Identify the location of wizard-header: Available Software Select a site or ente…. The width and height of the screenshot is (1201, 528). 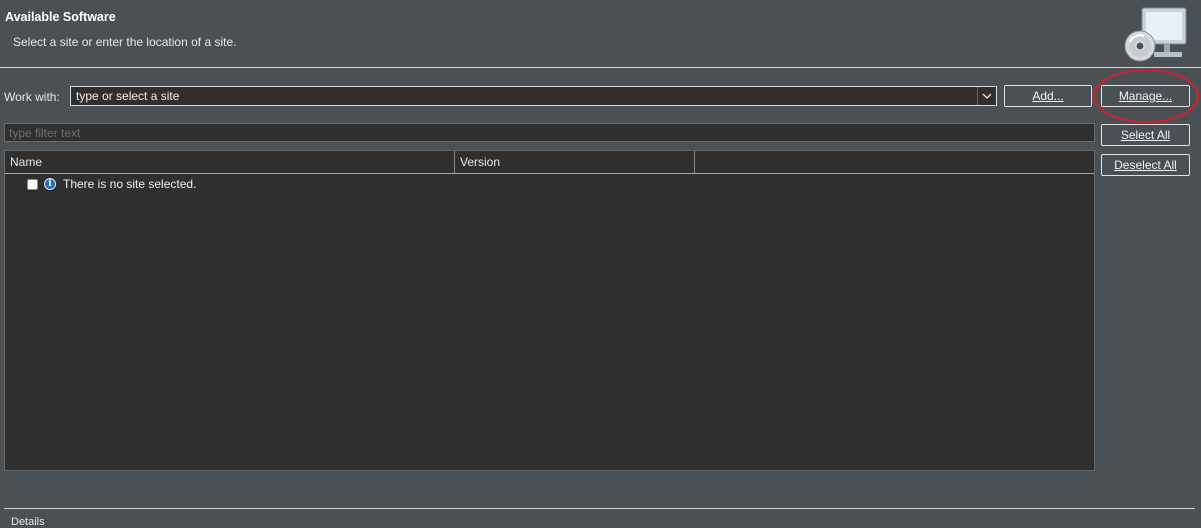
(600, 34).